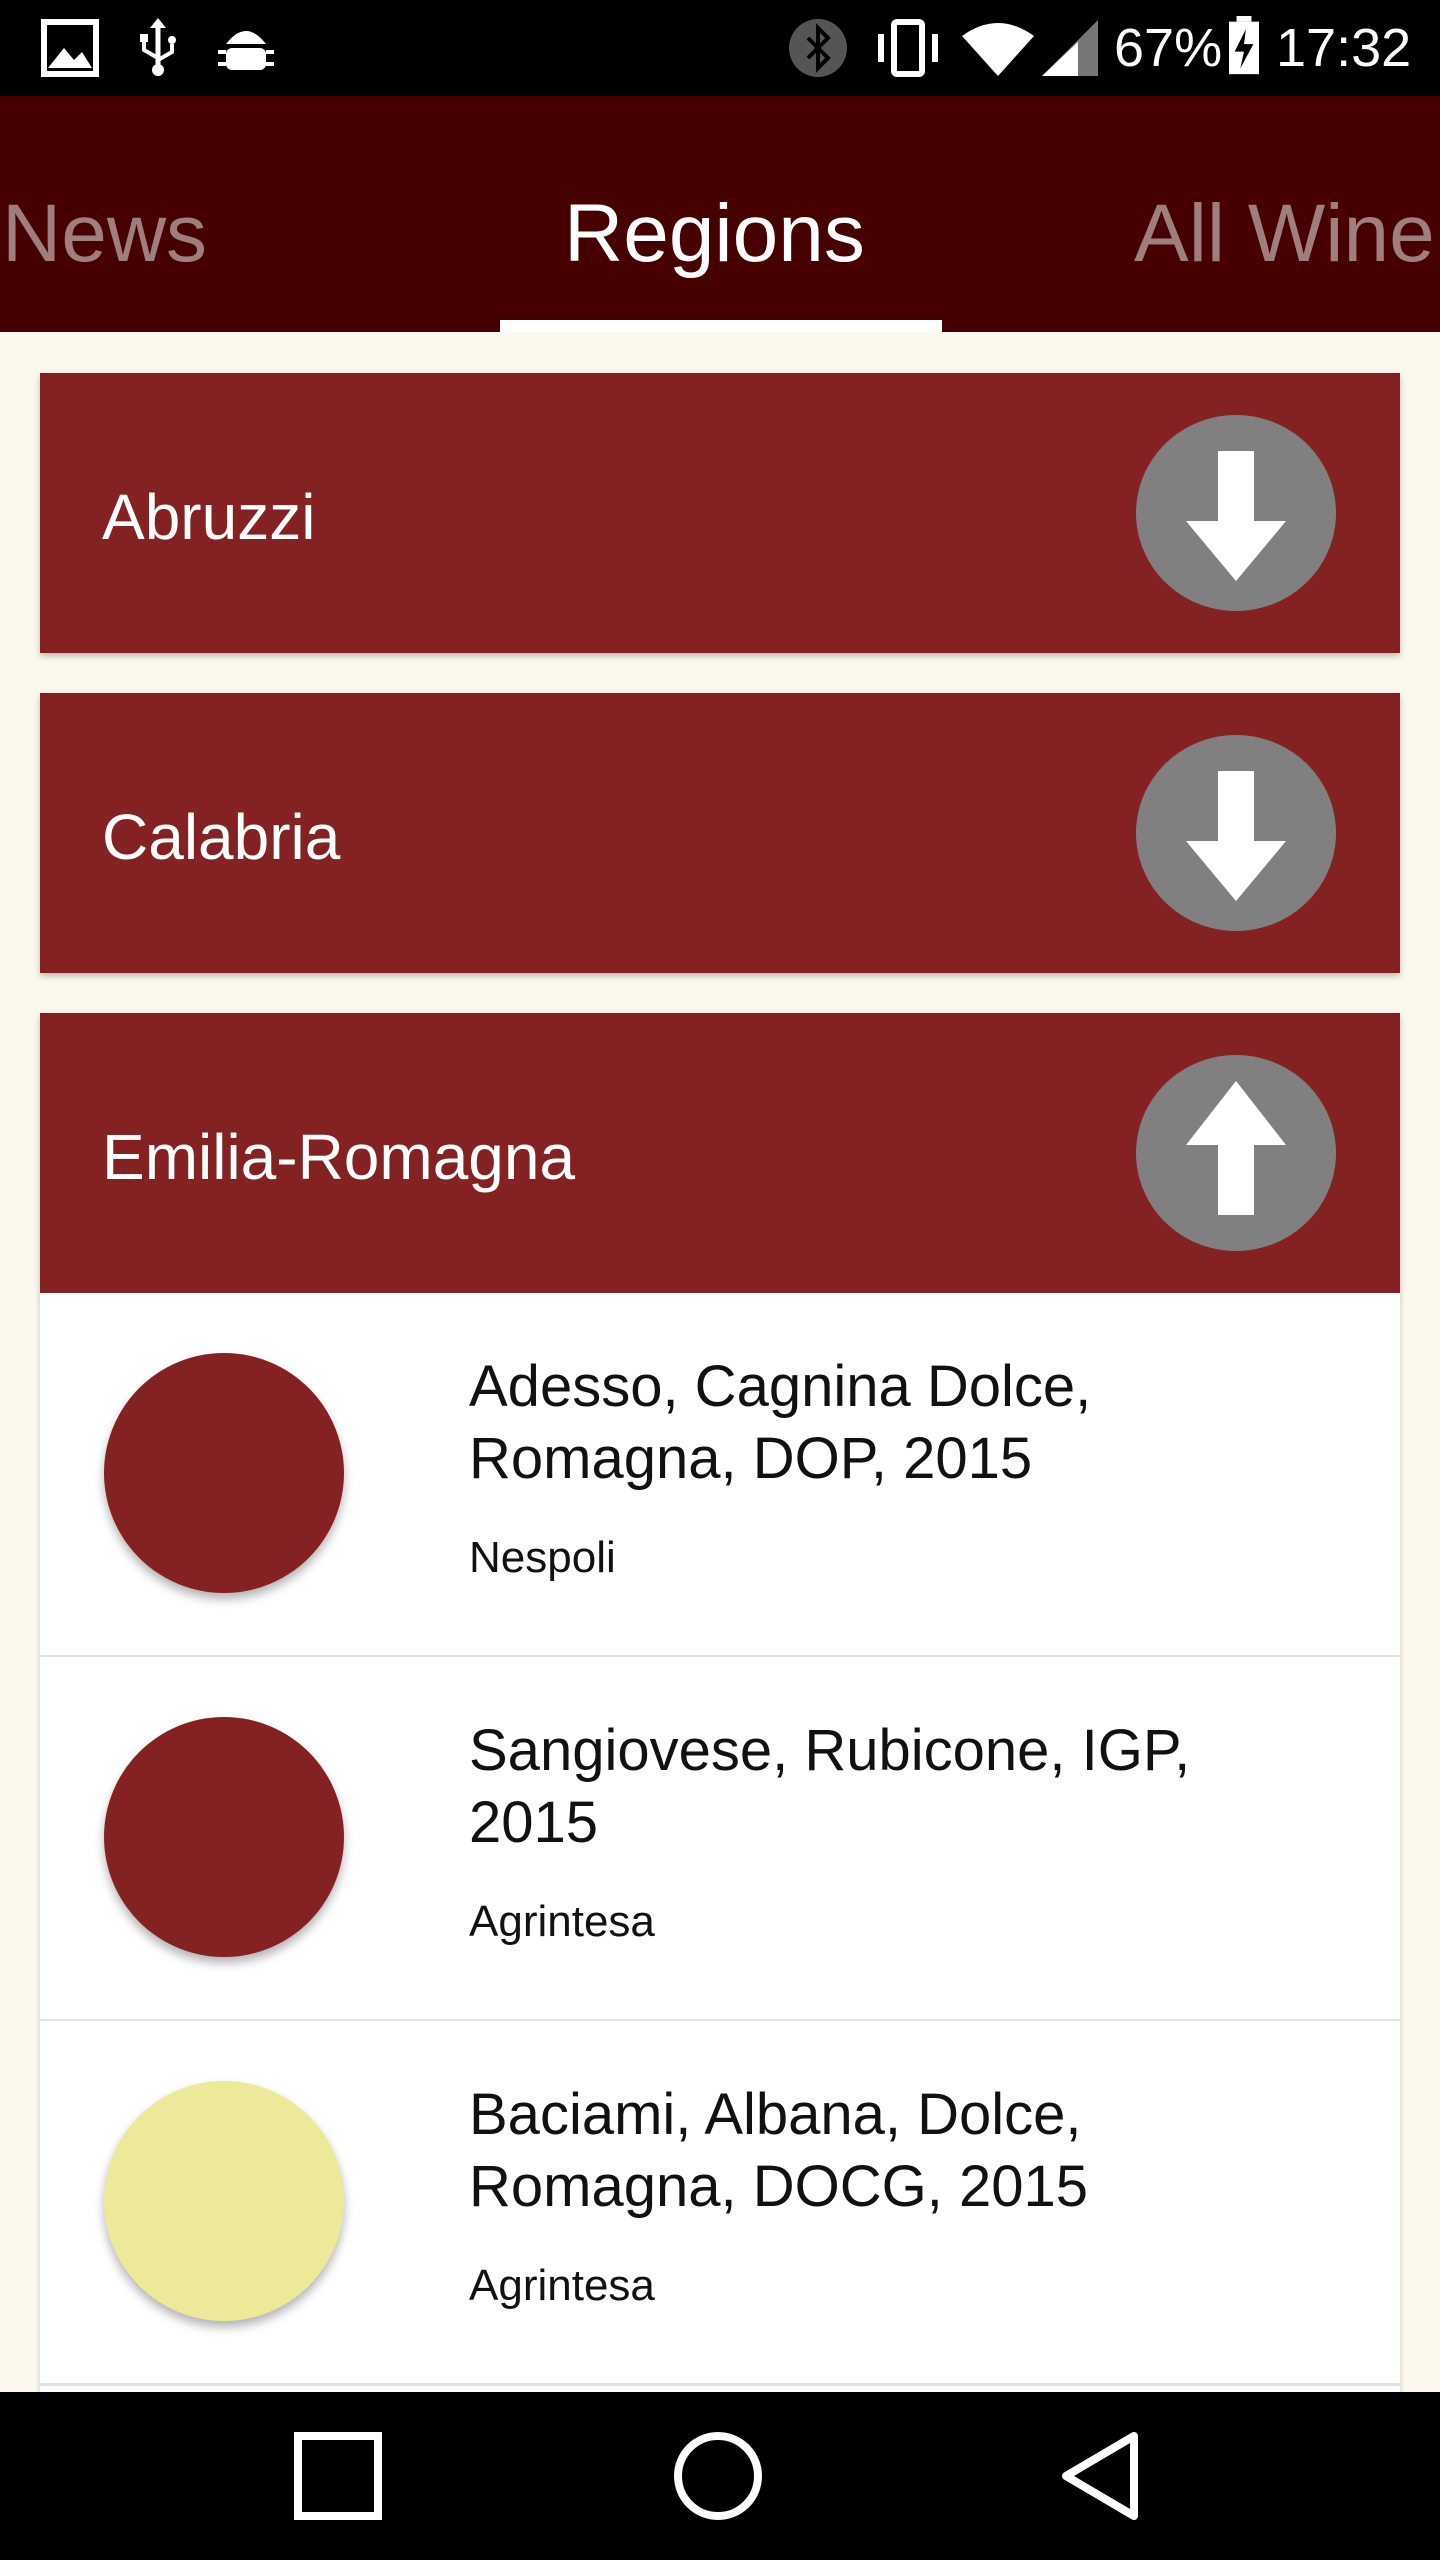 This screenshot has height=2560, width=1440. Describe the element at coordinates (246, 50) in the screenshot. I see `android-debug-icon` at that location.